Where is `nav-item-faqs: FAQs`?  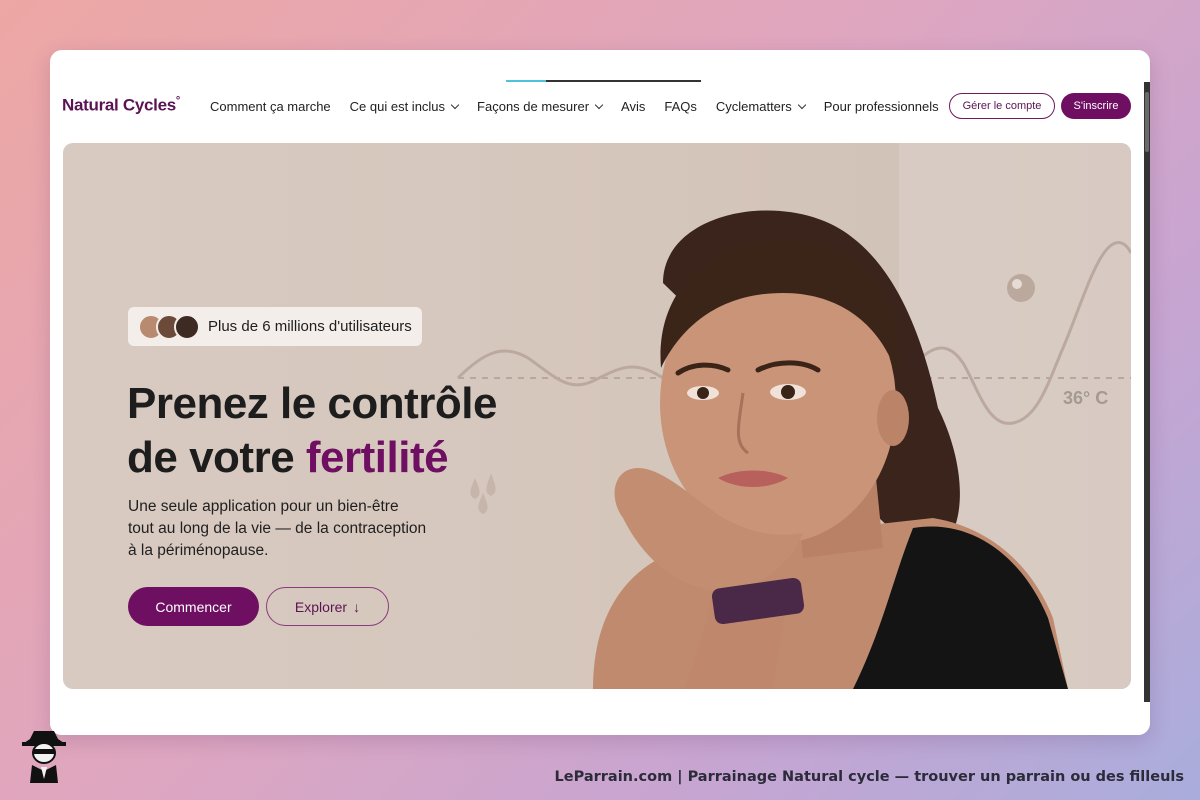
nav-item-faqs: FAQs is located at coordinates (680, 106).